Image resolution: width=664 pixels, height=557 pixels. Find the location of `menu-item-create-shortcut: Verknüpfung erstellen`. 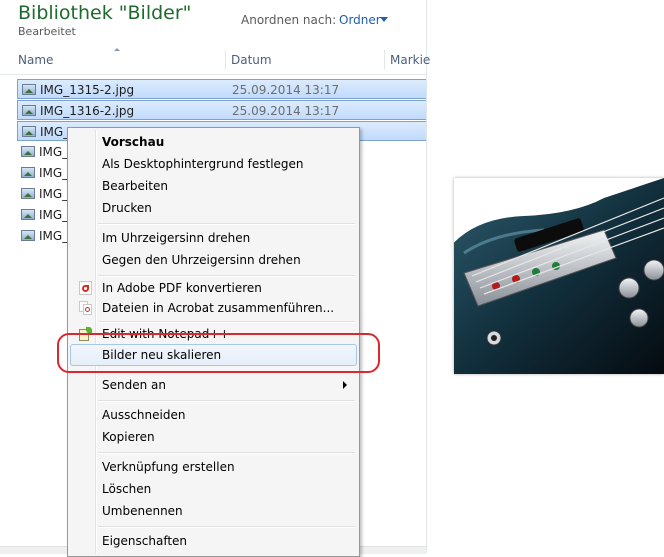

menu-item-create-shortcut: Verknüpfung erstellen is located at coordinates (213, 467).